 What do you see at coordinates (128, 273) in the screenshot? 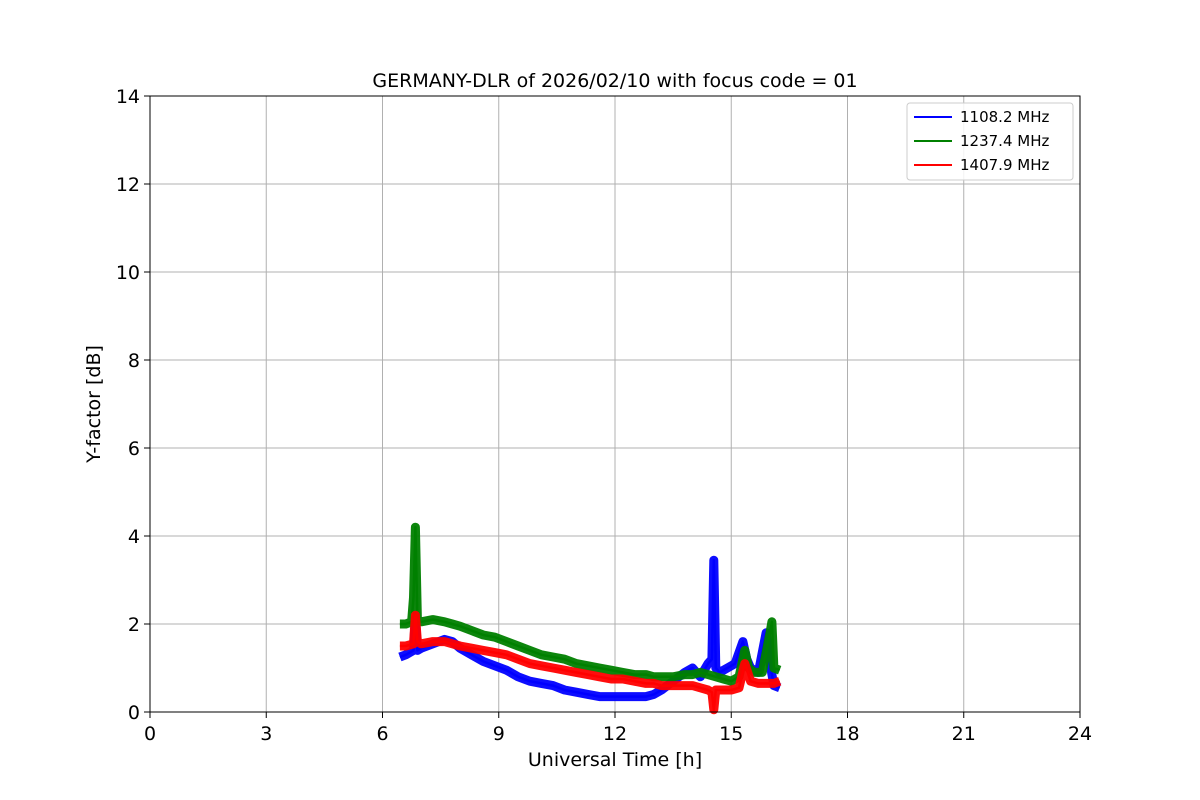
I see `y-tick-label-5: 10` at bounding box center [128, 273].